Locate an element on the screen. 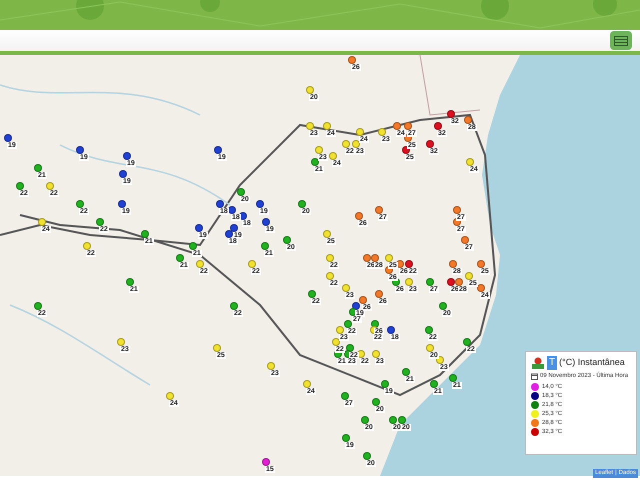  legend-badge: T is located at coordinates (552, 363).